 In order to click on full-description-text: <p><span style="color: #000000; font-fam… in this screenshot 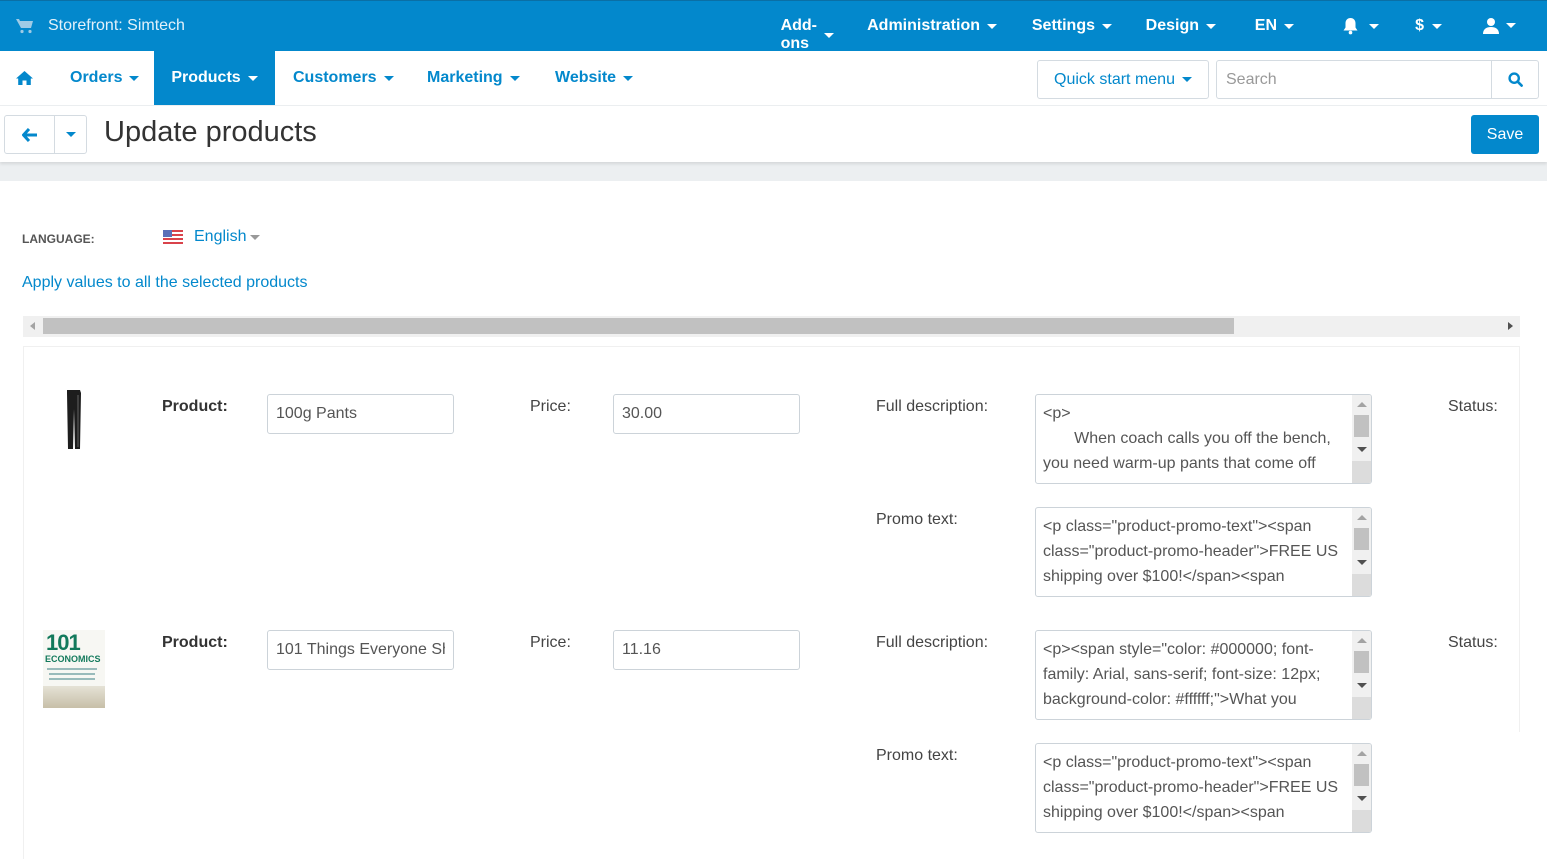, I will do `click(1184, 674)`.